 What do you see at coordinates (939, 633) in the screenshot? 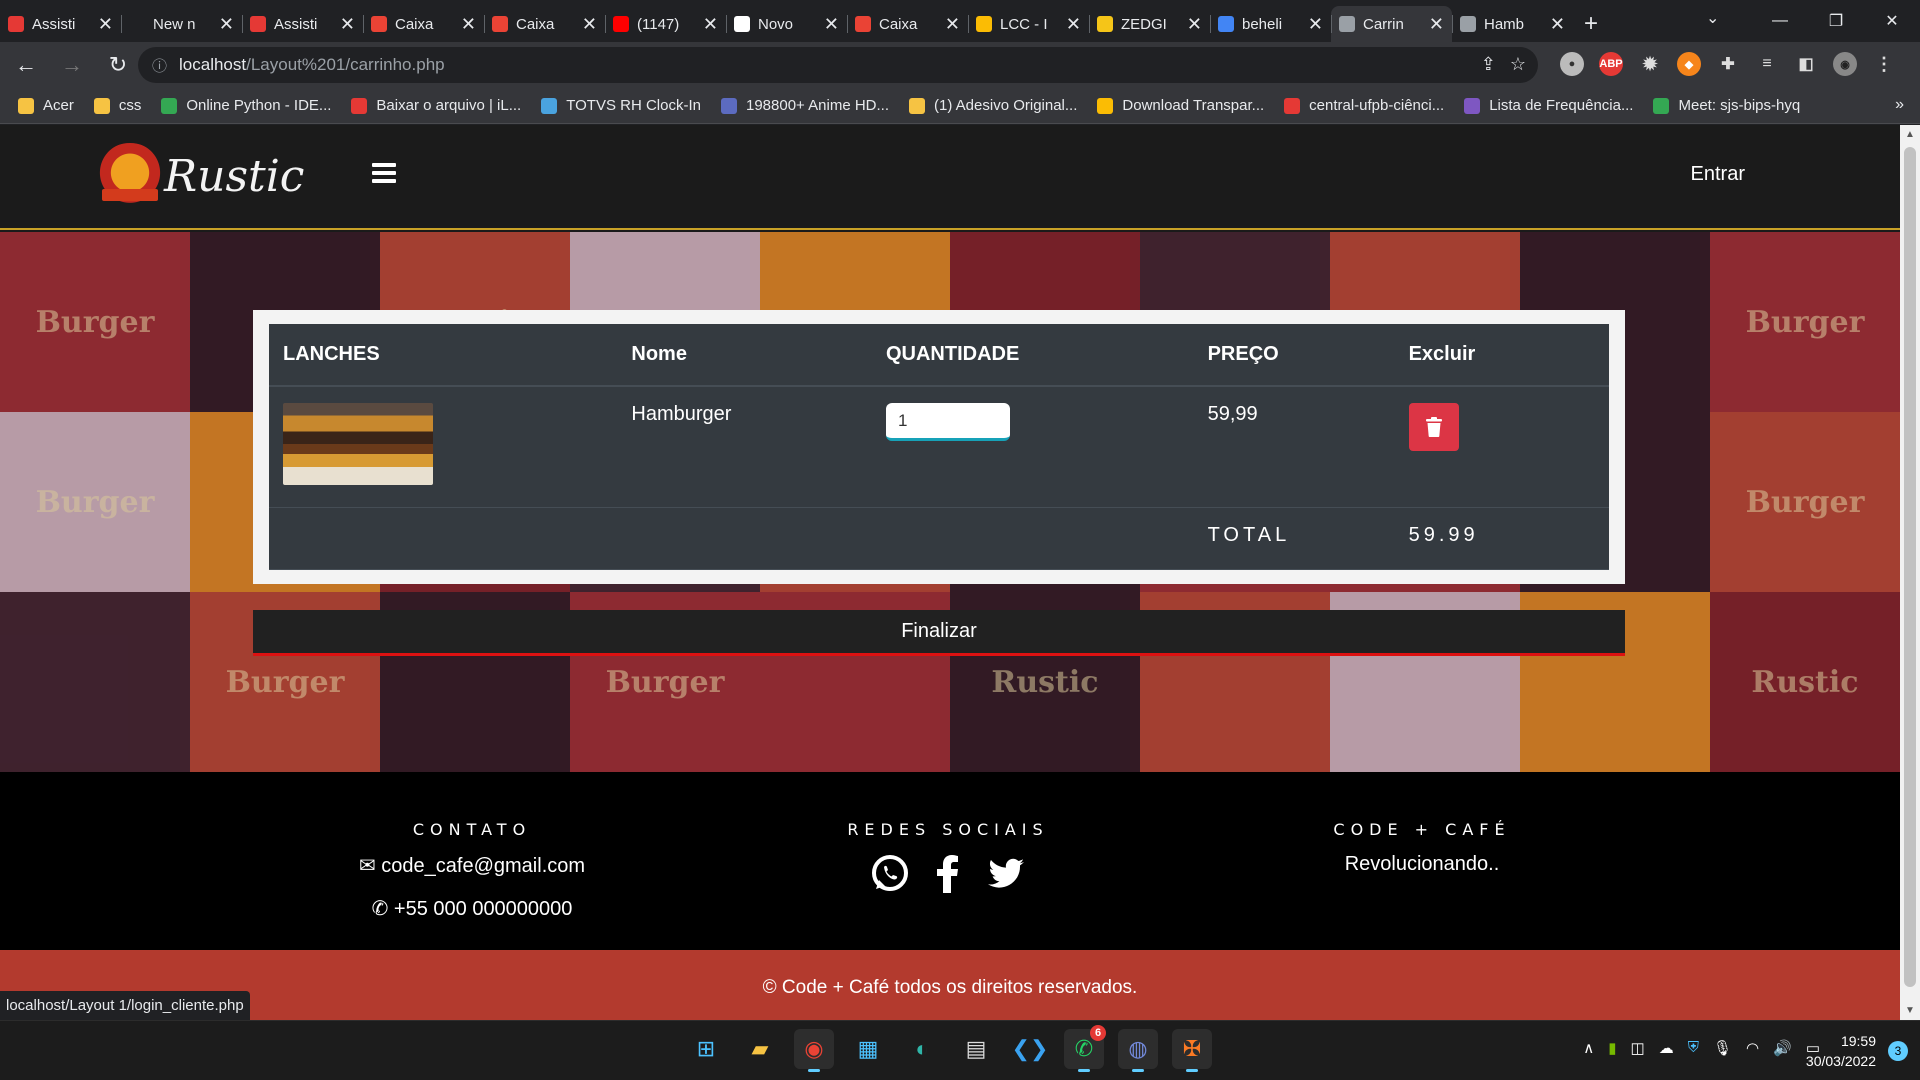
I see `finalize-button: Finalizar` at bounding box center [939, 633].